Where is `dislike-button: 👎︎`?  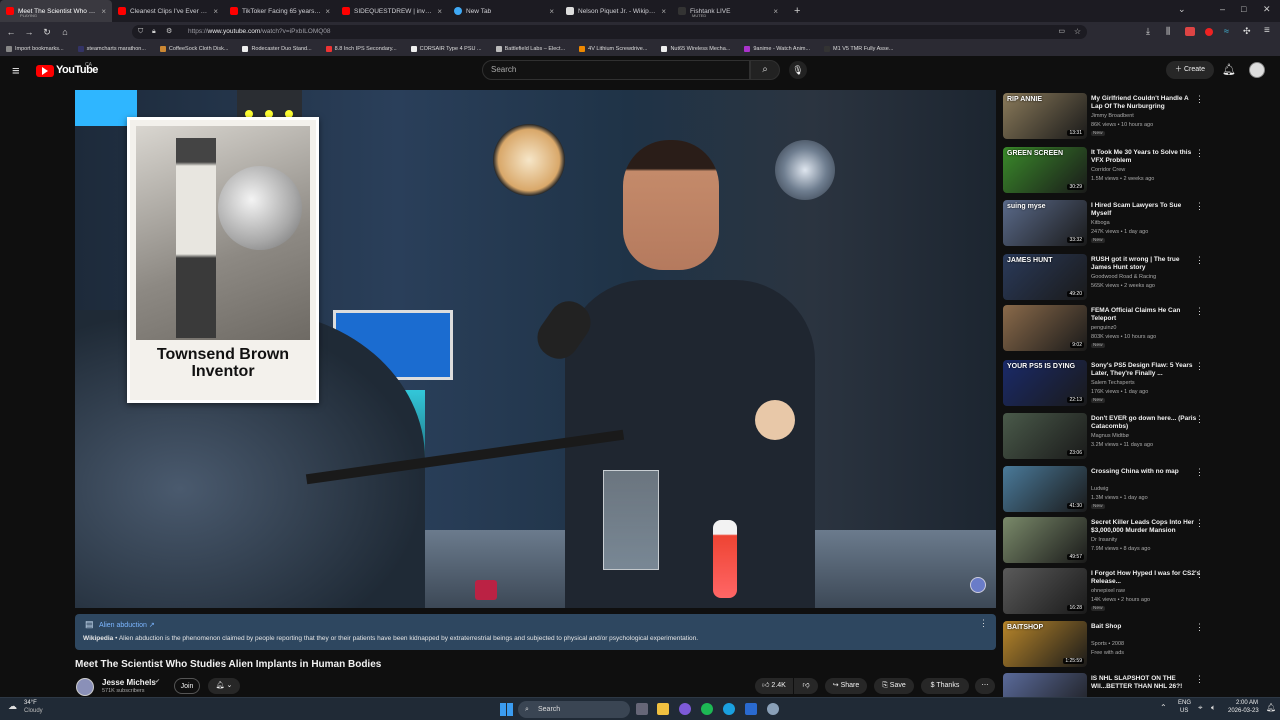 dislike-button: 👎︎ is located at coordinates (806, 686).